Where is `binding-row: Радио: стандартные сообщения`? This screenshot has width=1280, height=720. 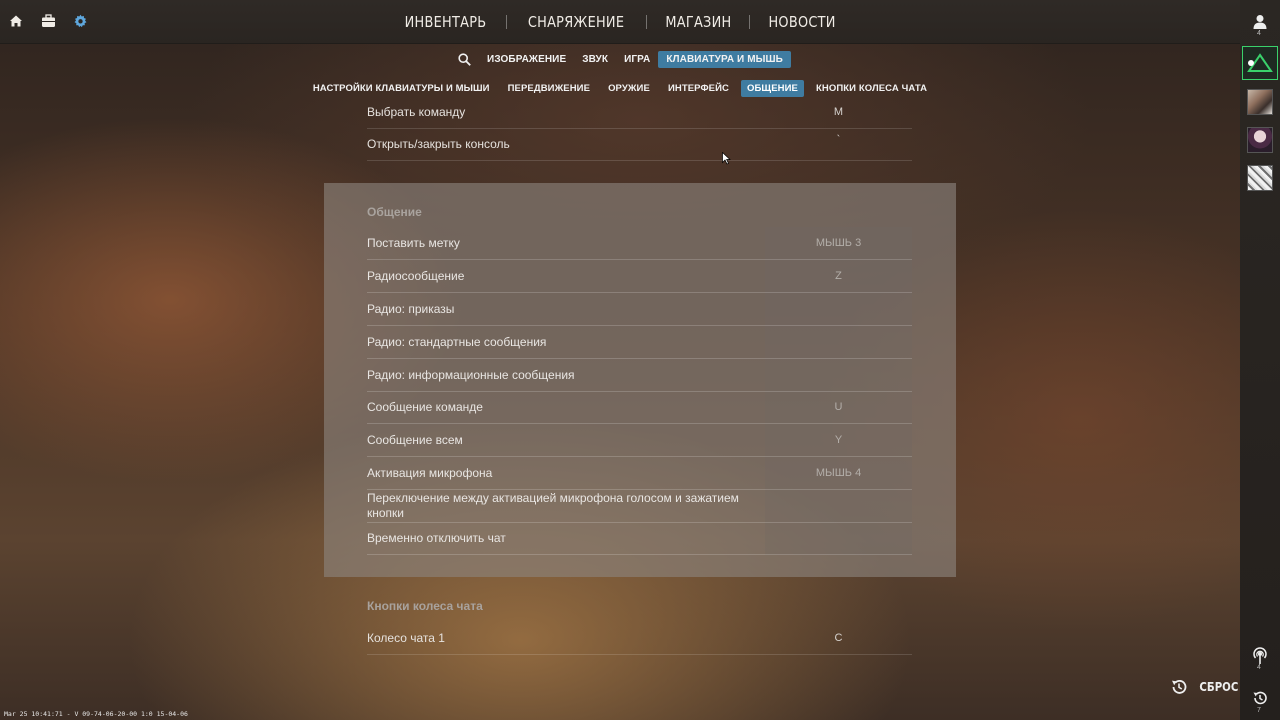 binding-row: Радио: стандартные сообщения is located at coordinates (639, 342).